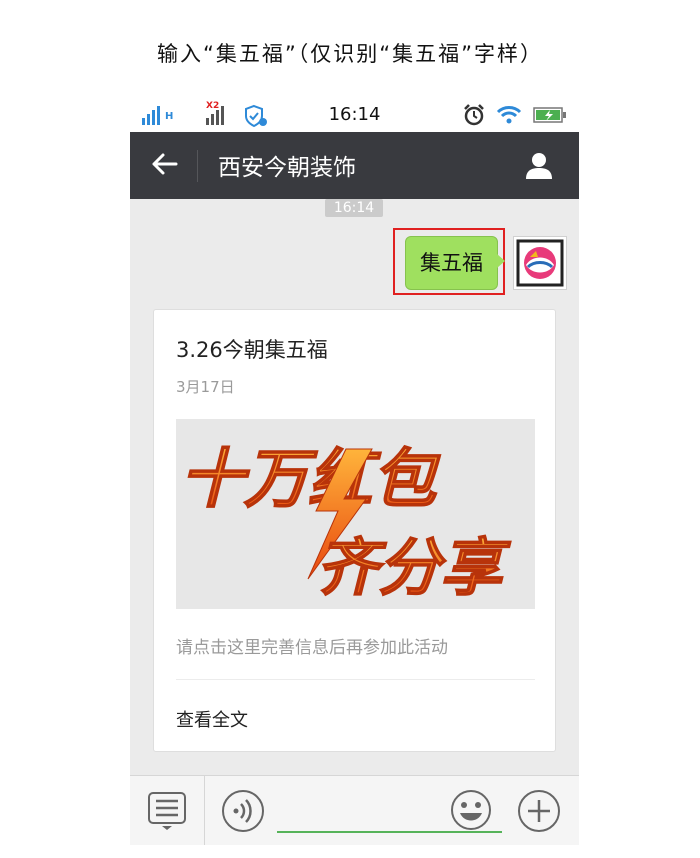 This screenshot has width=700, height=858. I want to click on battery-icon, so click(549, 115).